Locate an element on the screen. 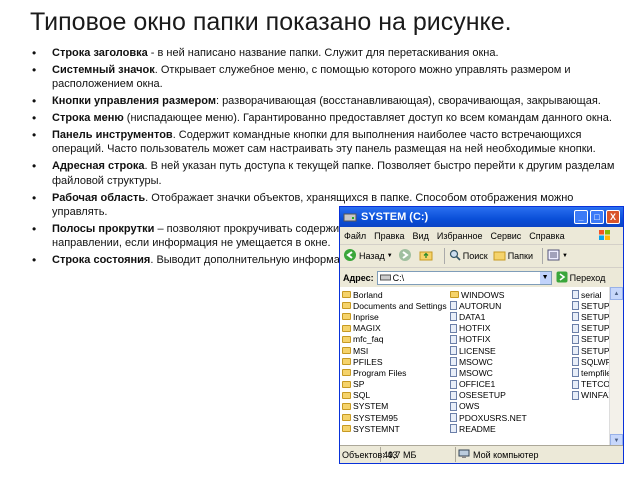 The height and width of the screenshot is (480, 640). status-object-count: Объектов: 43 is located at coordinates (368, 454).